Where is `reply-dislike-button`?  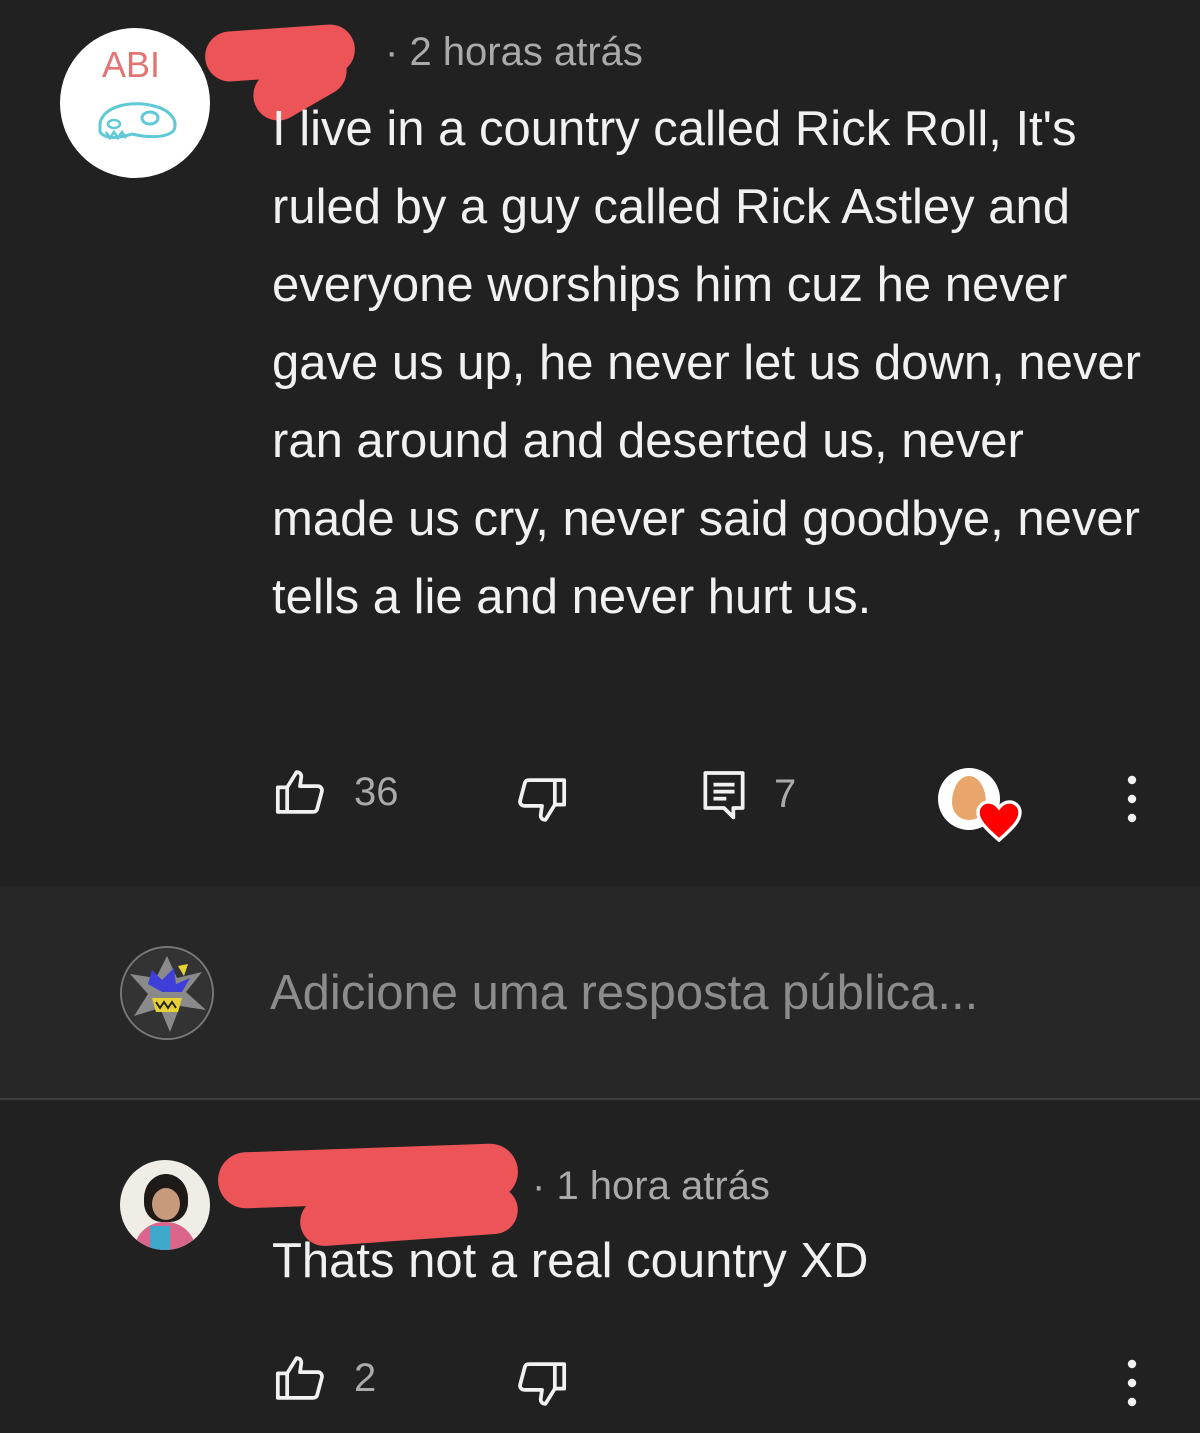 reply-dislike-button is located at coordinates (542, 1384).